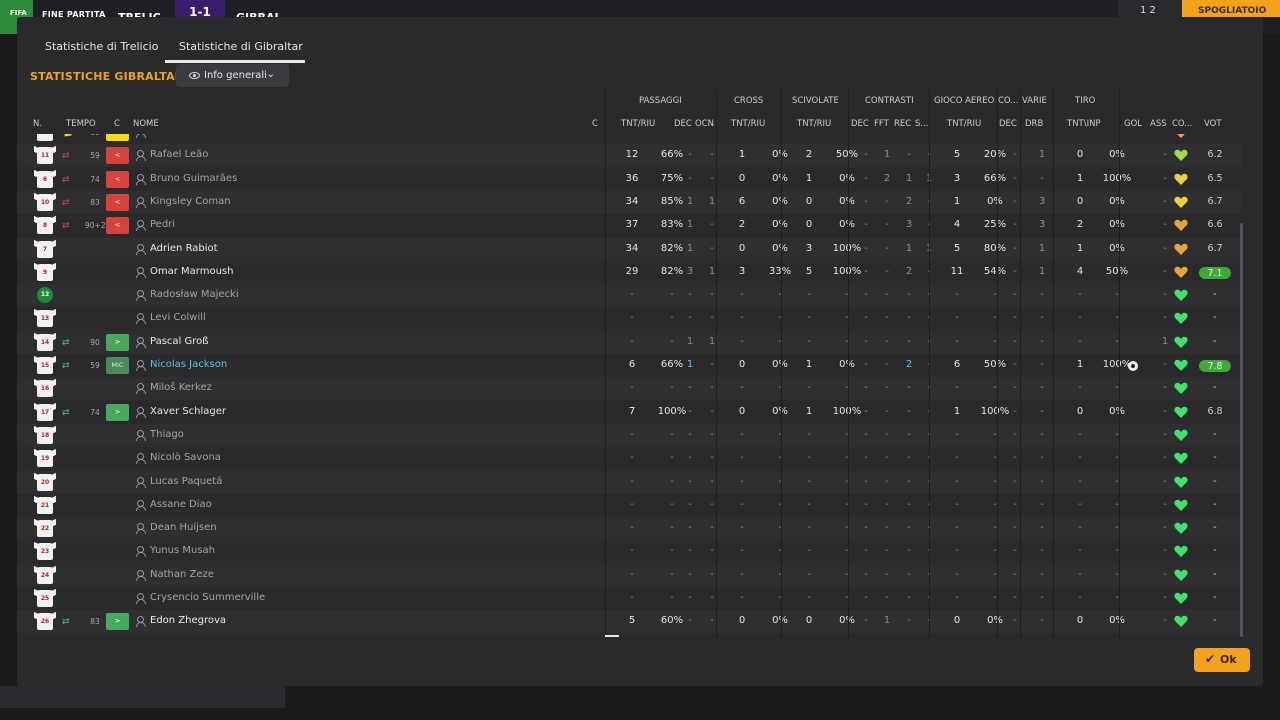 The image size is (1280, 720). What do you see at coordinates (629, 458) in the screenshot?
I see `table-row: 19Nicolò Savona--------------------` at bounding box center [629, 458].